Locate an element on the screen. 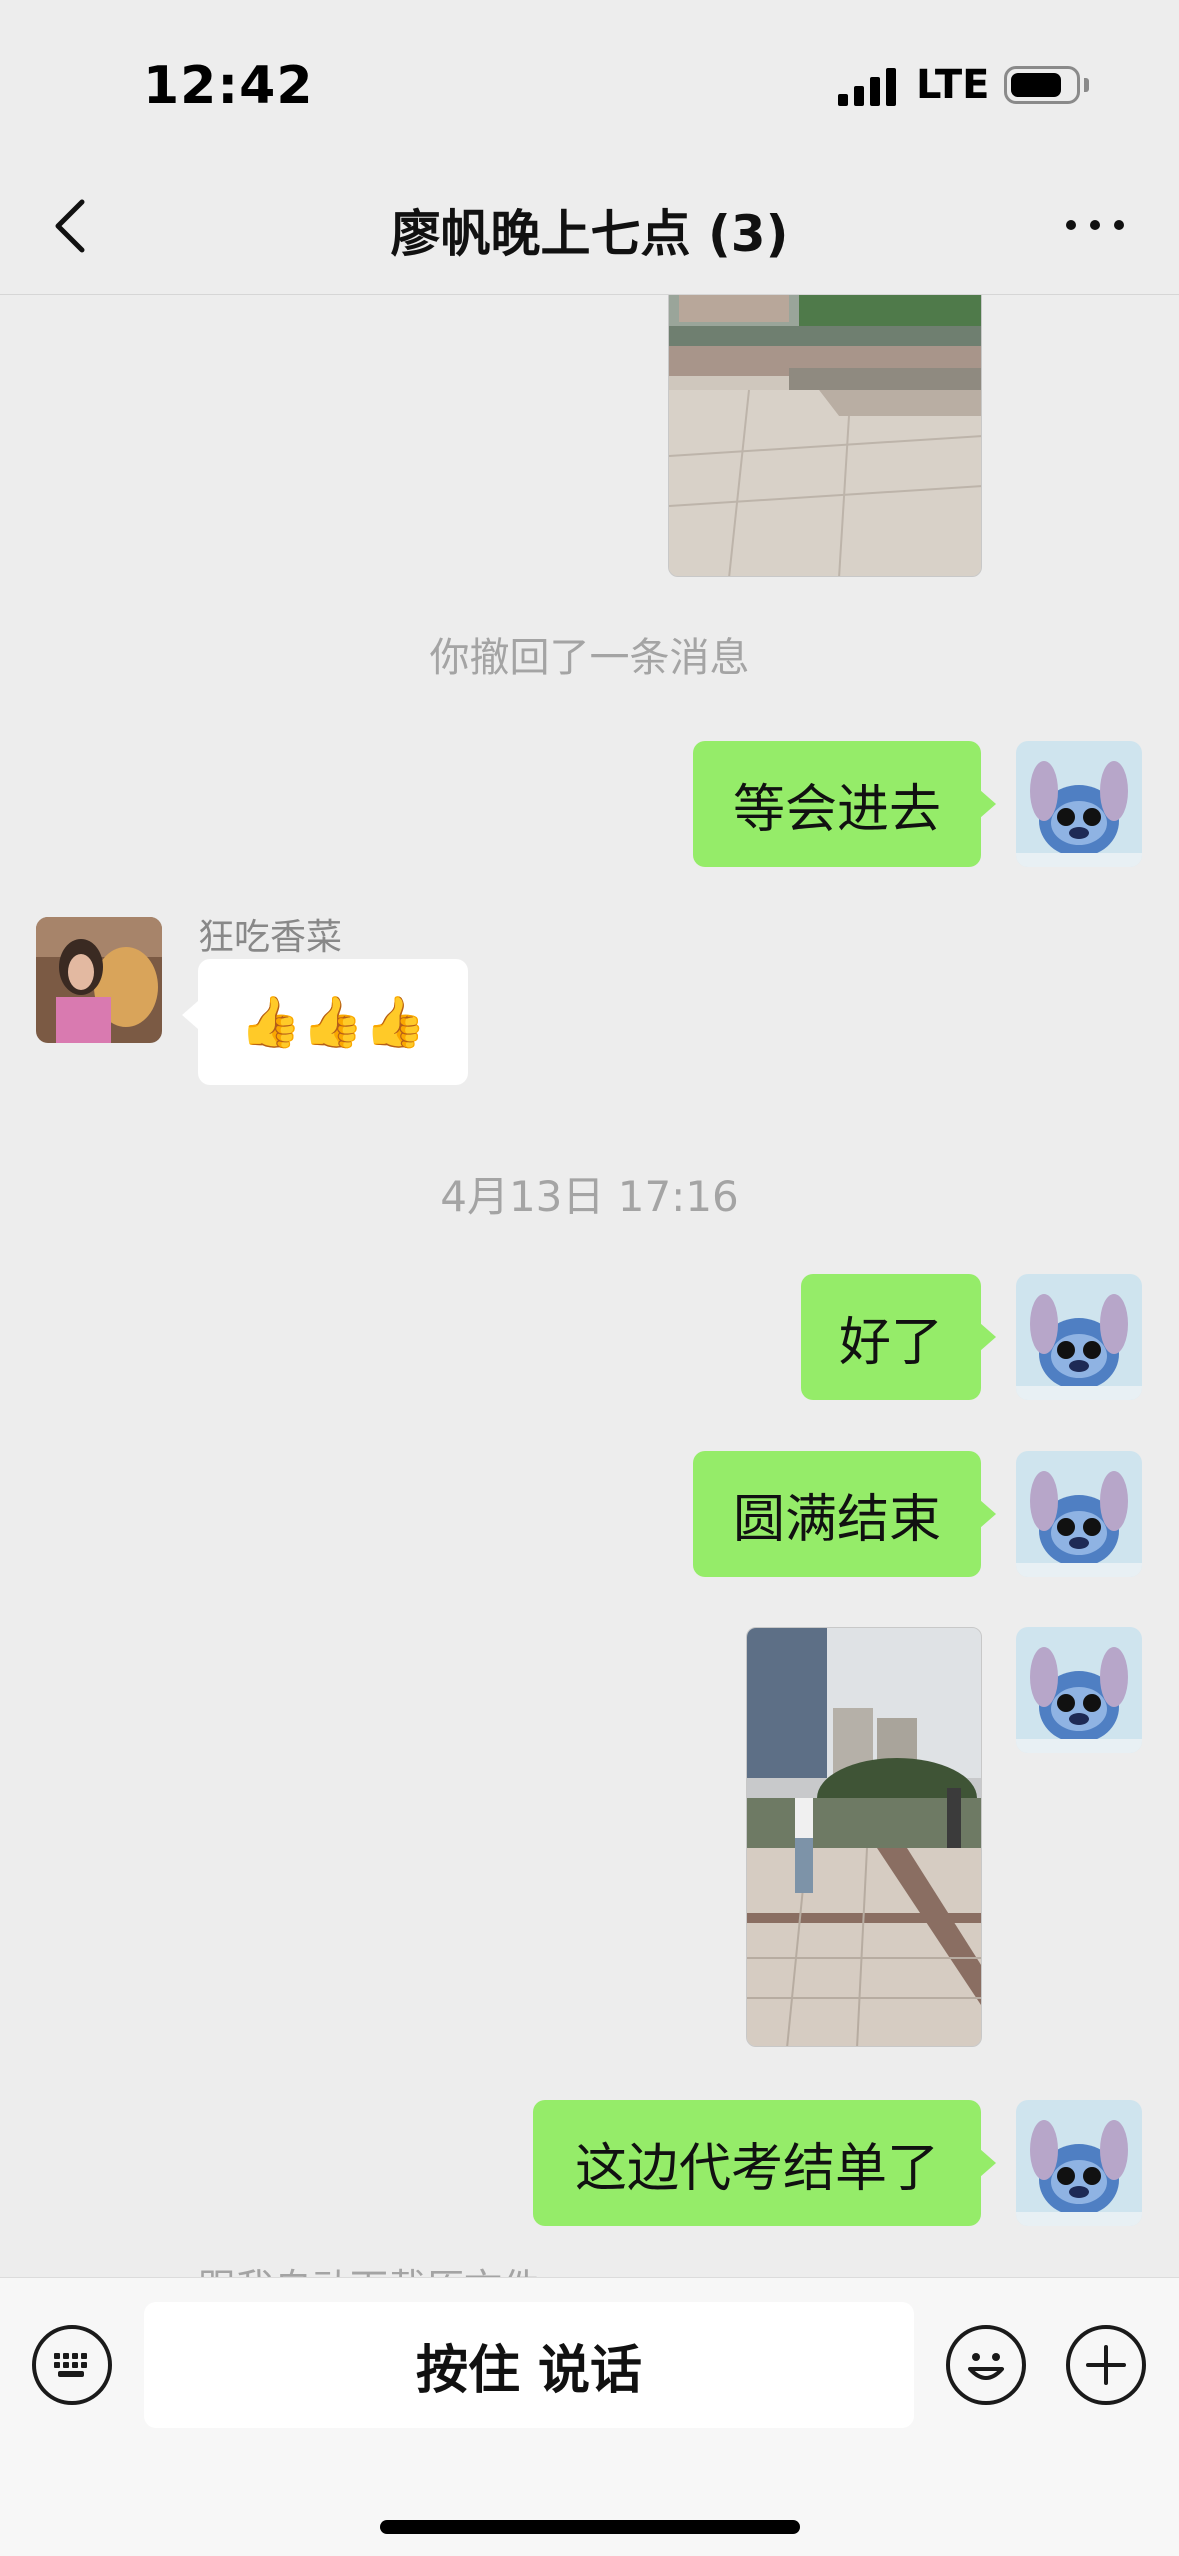  recall-notice: 你撤回了一条消息 is located at coordinates (589, 658).